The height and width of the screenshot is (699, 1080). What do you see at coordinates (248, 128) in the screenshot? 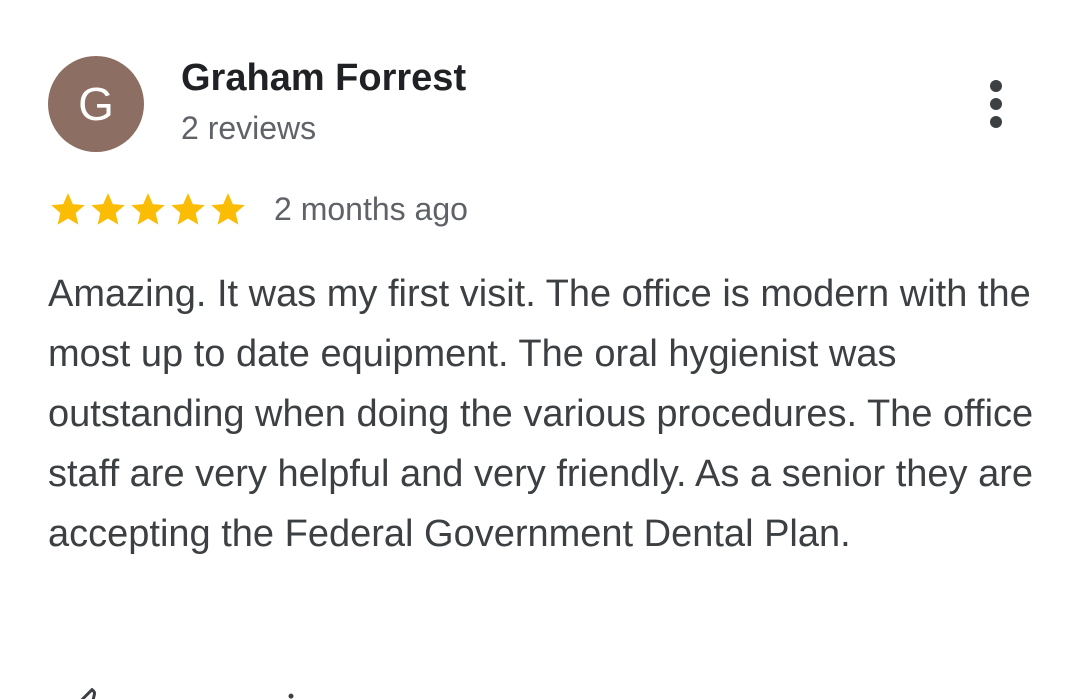
I see `reviewer-review-count: 2 reviews` at bounding box center [248, 128].